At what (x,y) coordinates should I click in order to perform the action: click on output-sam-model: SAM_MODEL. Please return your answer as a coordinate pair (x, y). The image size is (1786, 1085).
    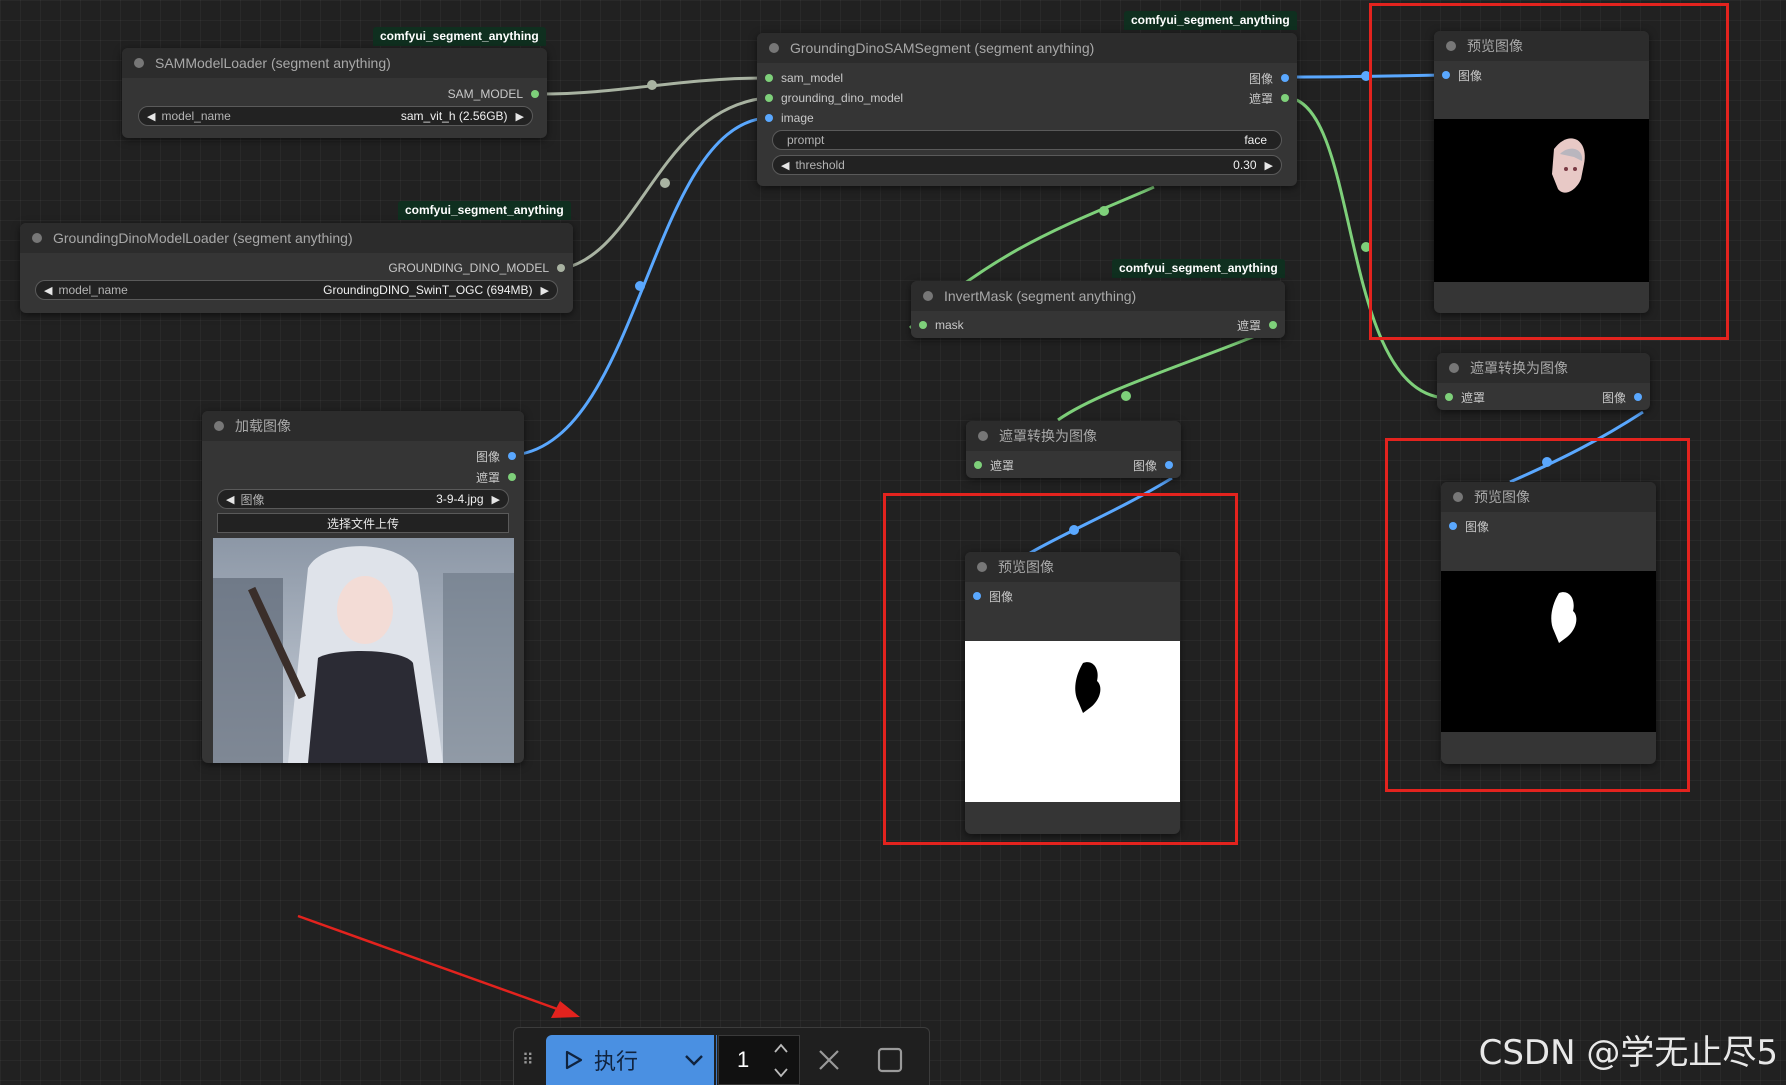
    Looking at the image, I should click on (493, 94).